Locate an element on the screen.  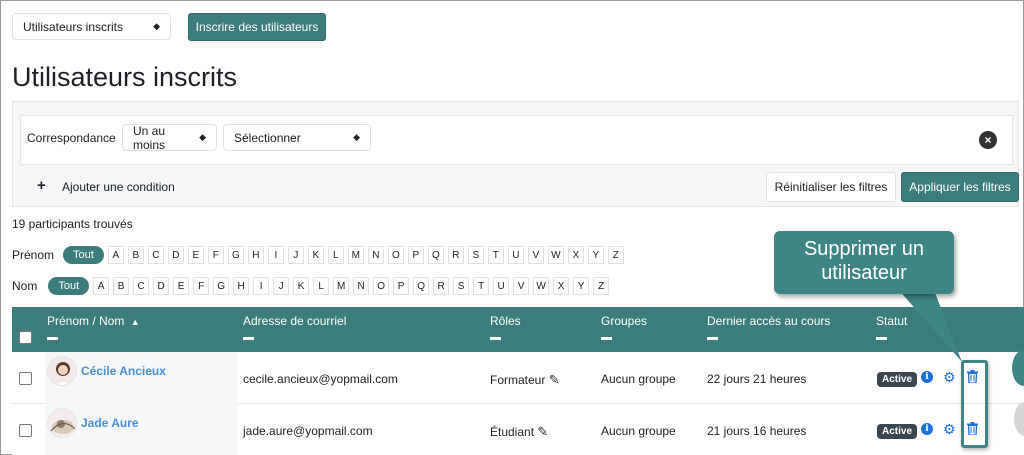
lastname-initial-letter-e: E is located at coordinates (181, 286).